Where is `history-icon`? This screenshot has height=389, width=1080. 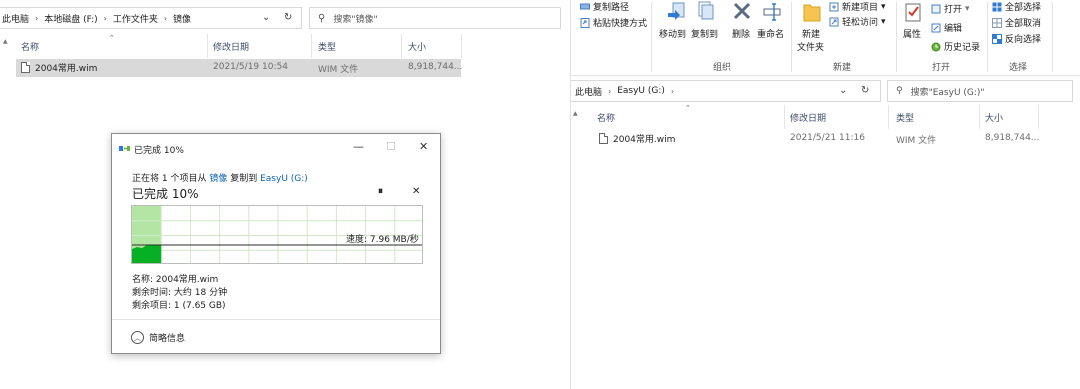
history-icon is located at coordinates (936, 46).